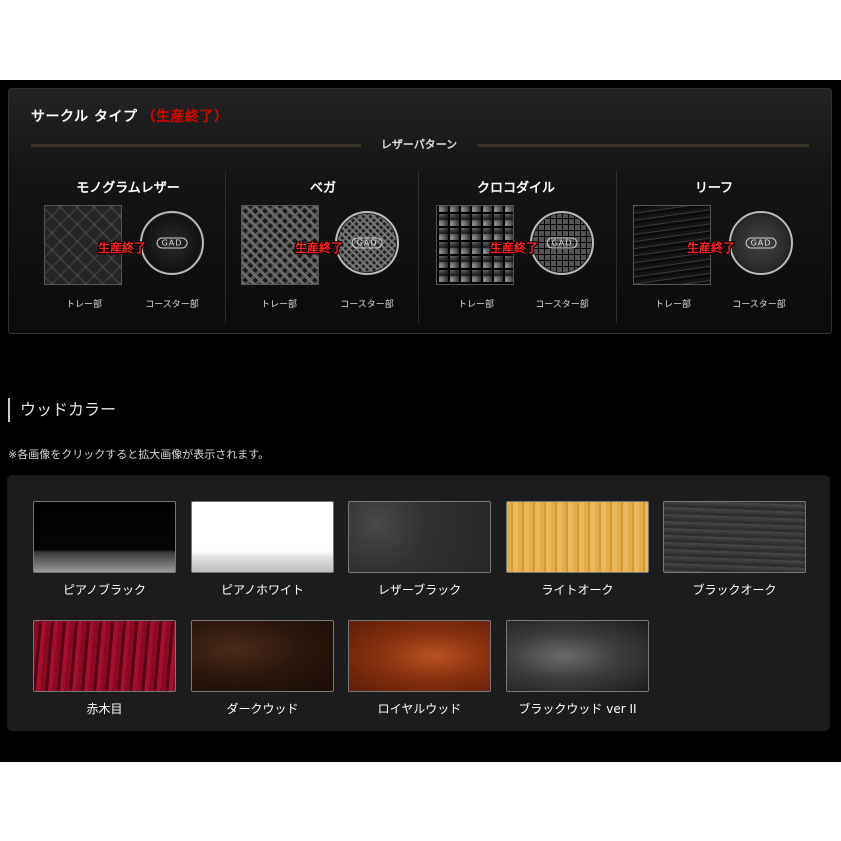  Describe the element at coordinates (419, 656) in the screenshot. I see `swatch-royal-wood` at that location.